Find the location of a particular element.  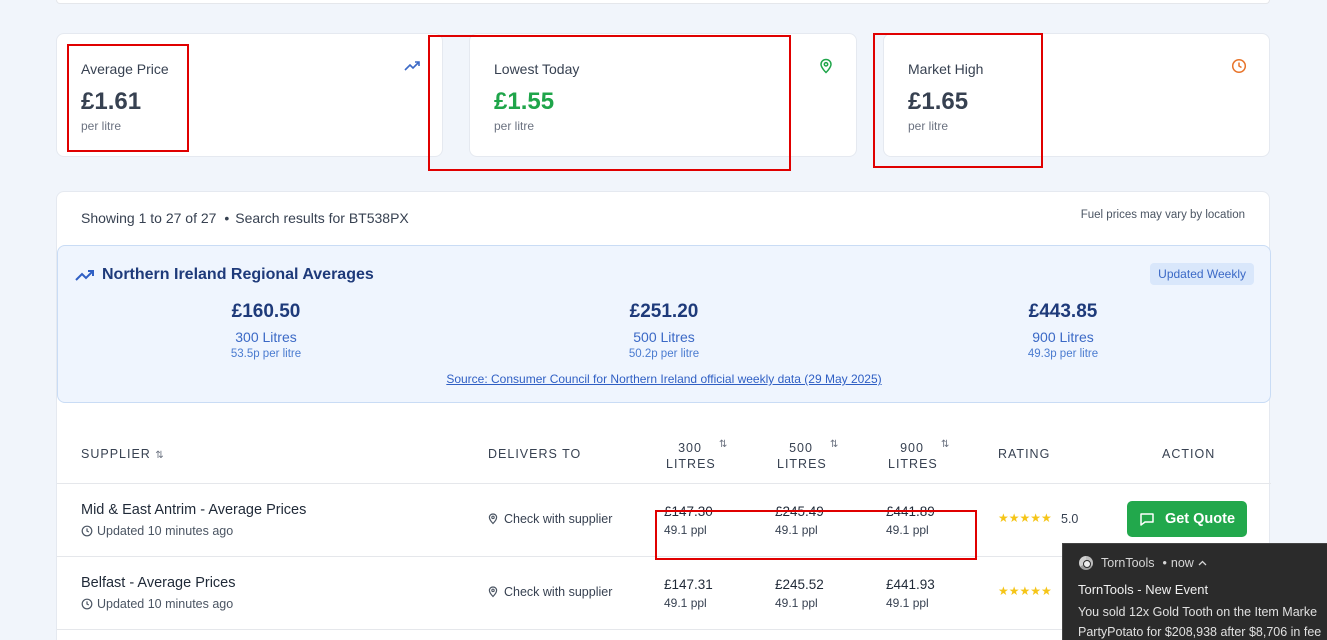

regional-litres: 300 Litres is located at coordinates (266, 337).